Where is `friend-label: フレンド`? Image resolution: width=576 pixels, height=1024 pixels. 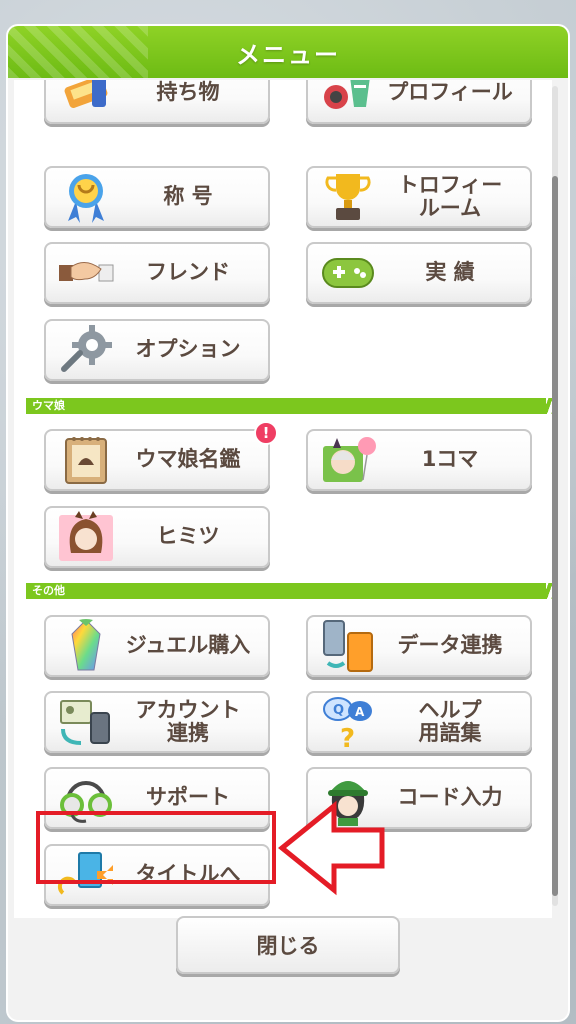 friend-label: フレンド is located at coordinates (188, 272).